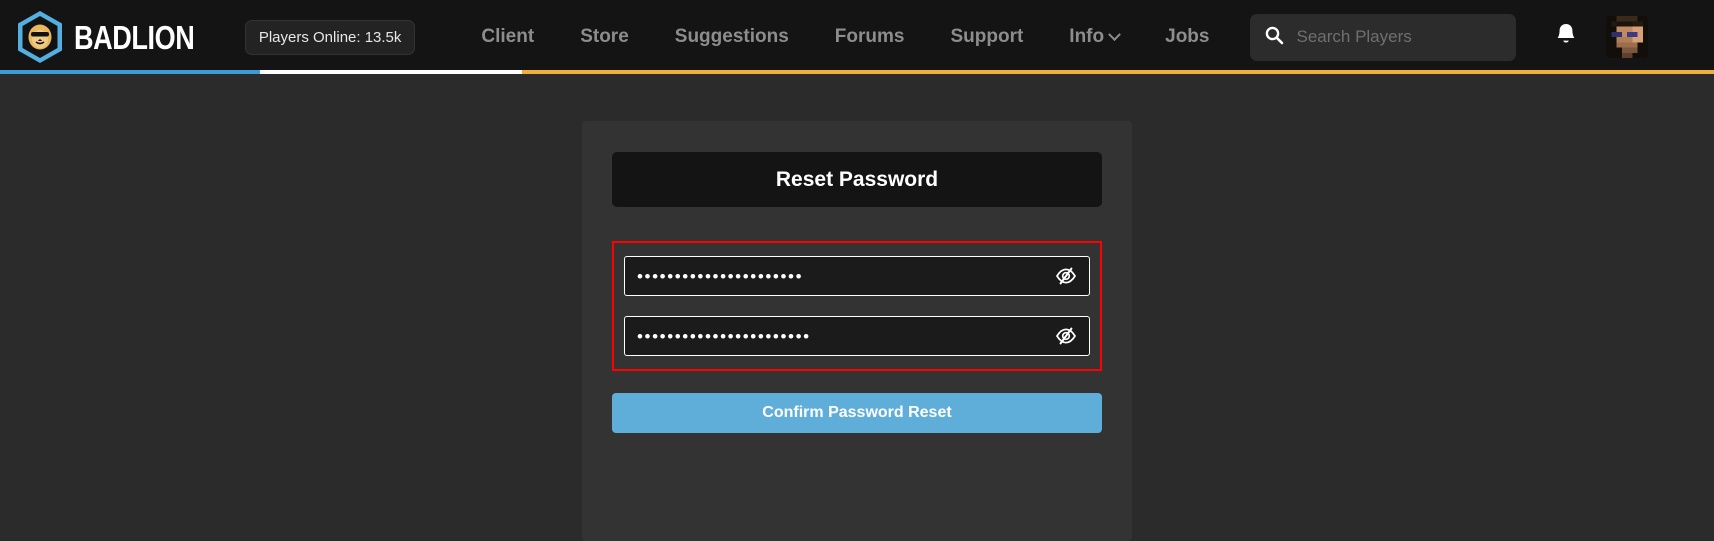 Image resolution: width=1714 pixels, height=541 pixels. Describe the element at coordinates (1087, 36) in the screenshot. I see `nav-label: Info` at that location.